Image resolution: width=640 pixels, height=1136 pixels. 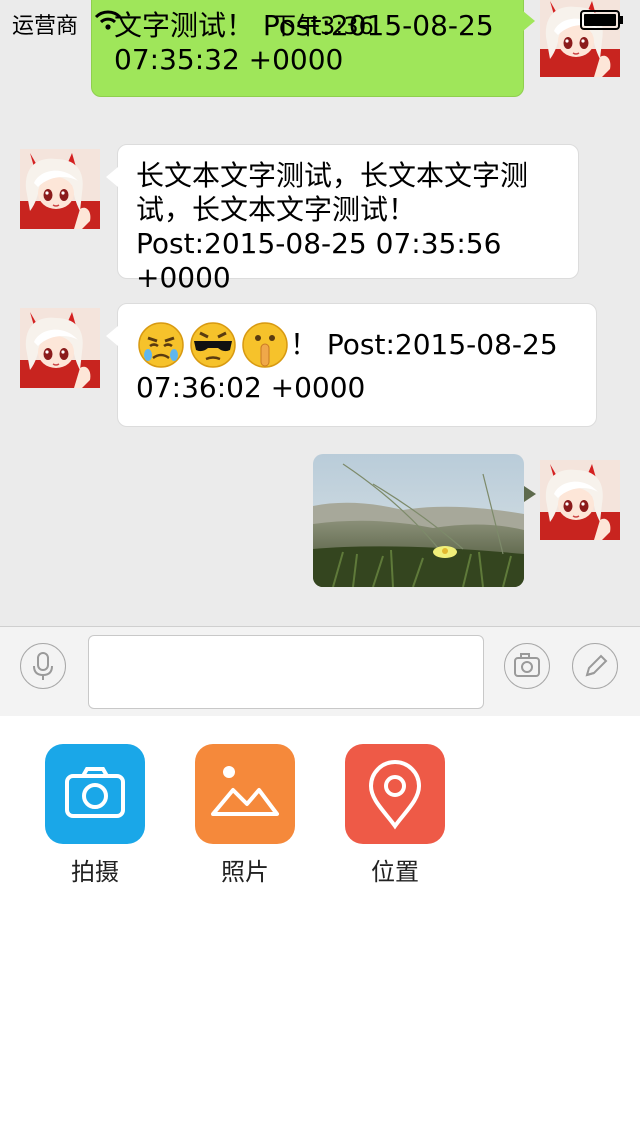 I want to click on photo-icon, so click(x=245, y=791).